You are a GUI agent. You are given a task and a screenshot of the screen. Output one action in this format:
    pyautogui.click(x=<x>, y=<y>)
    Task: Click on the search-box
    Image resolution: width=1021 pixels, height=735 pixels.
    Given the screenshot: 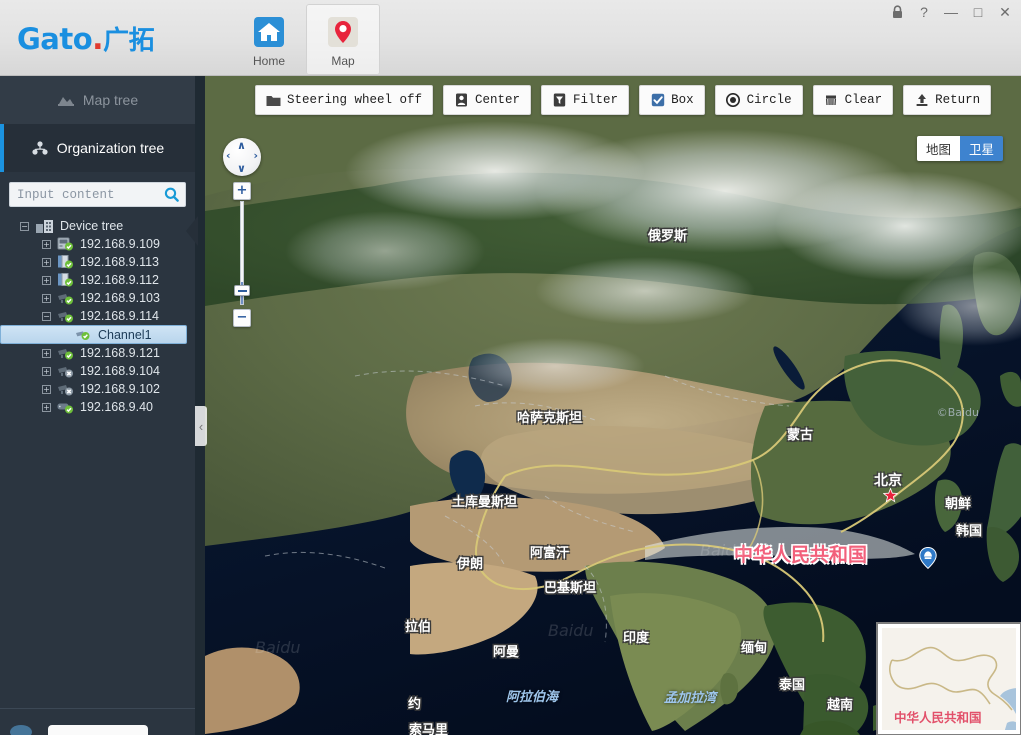 What is the action you would take?
    pyautogui.click(x=97, y=194)
    